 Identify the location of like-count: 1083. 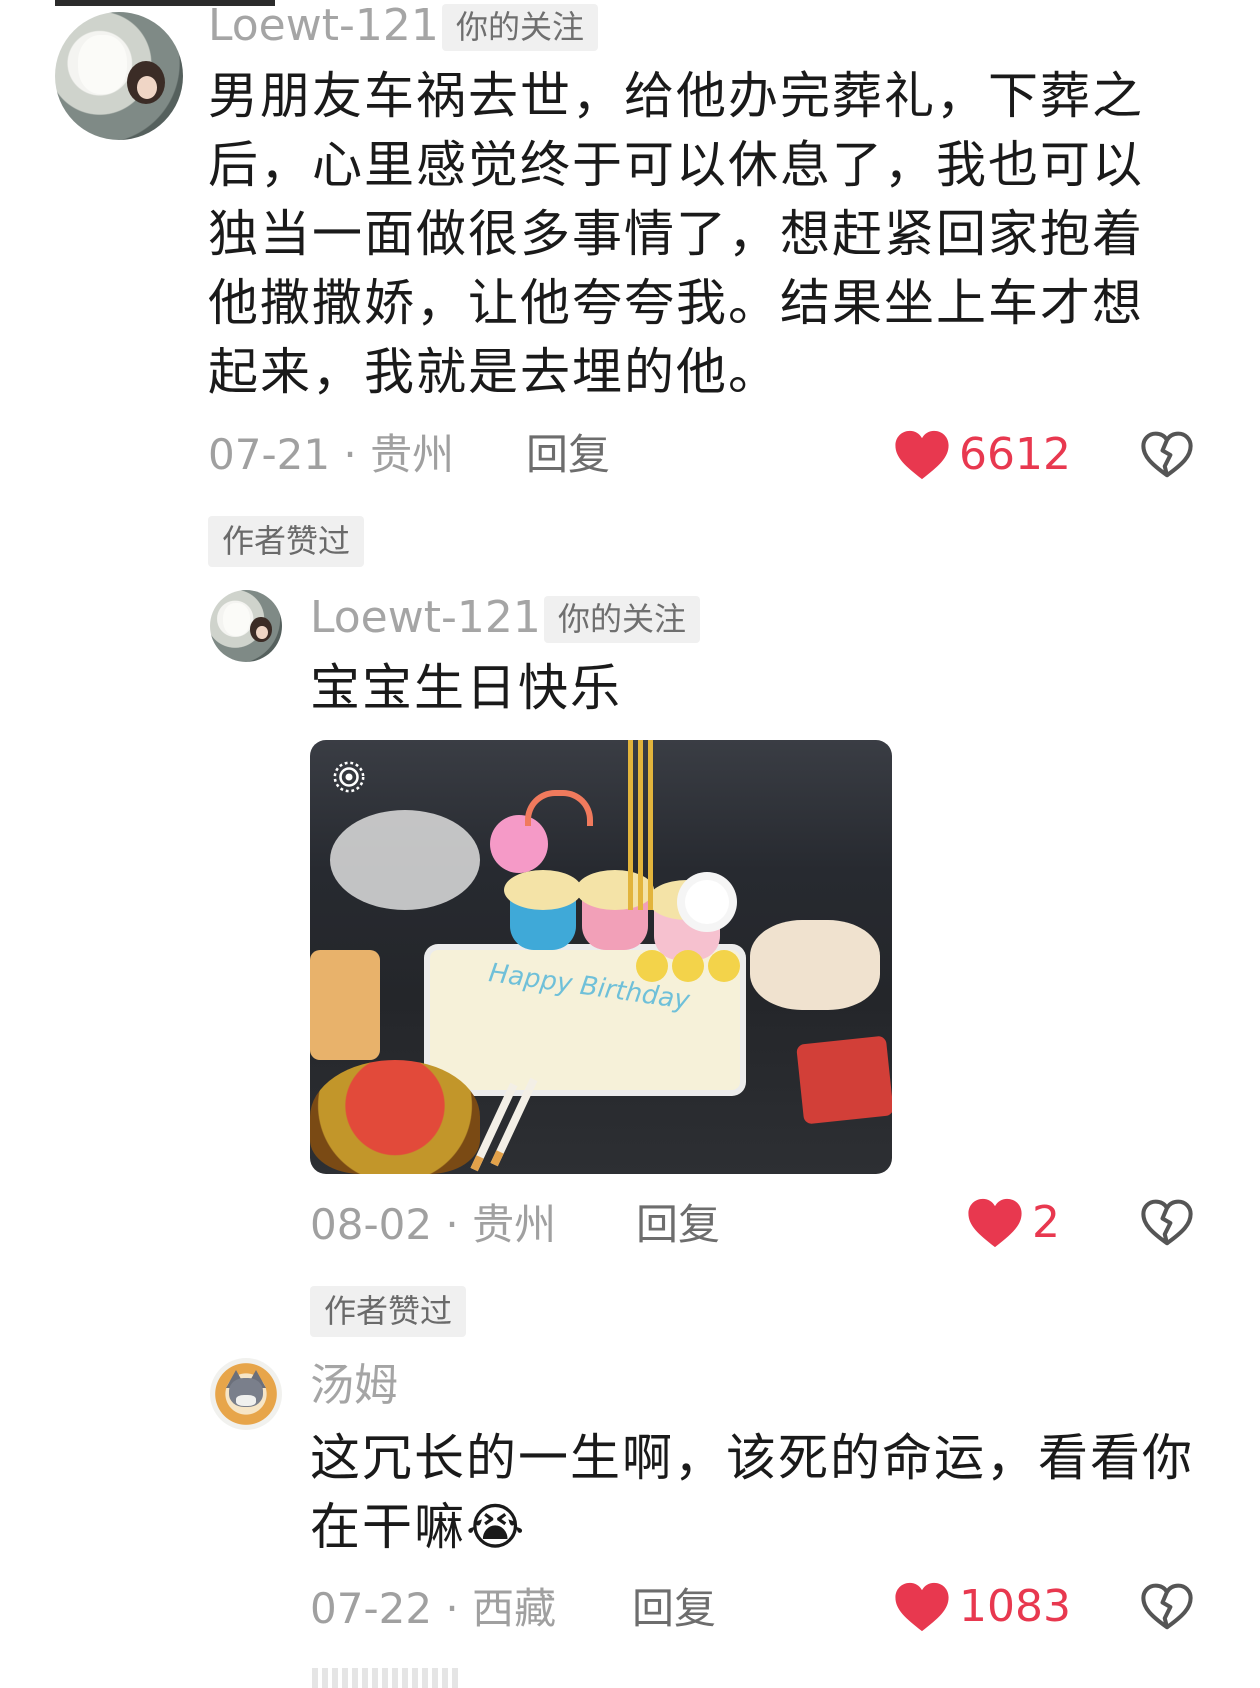
(1015, 1606).